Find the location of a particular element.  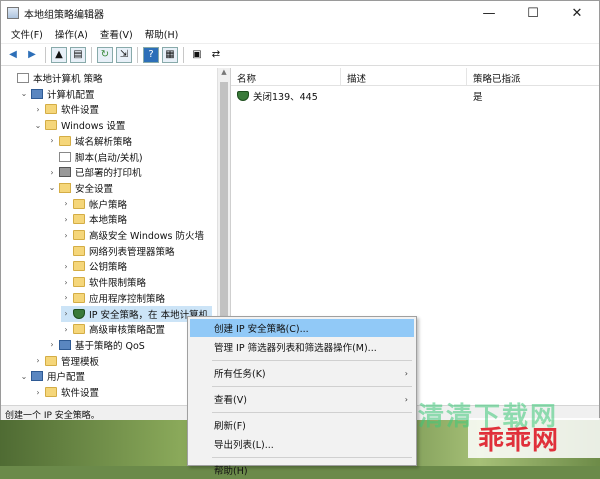

context-menu-item: 刷新(F) is located at coordinates (302, 425).